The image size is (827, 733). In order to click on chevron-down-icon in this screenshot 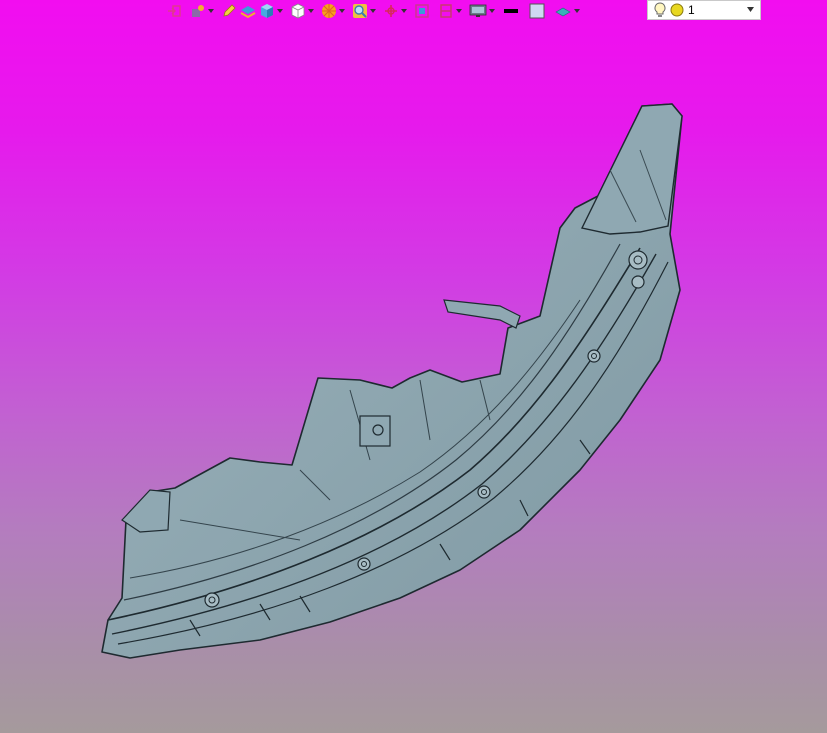, I will do `click(750, 9)`.